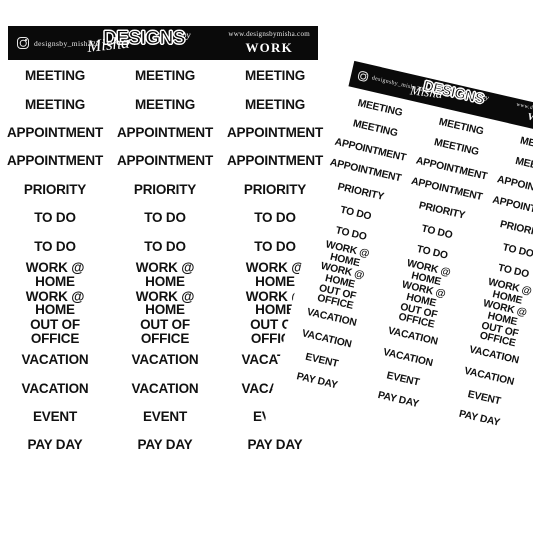 The image size is (533, 533). What do you see at coordinates (269, 34) in the screenshot?
I see `website-url: www.designsbymisha.com` at bounding box center [269, 34].